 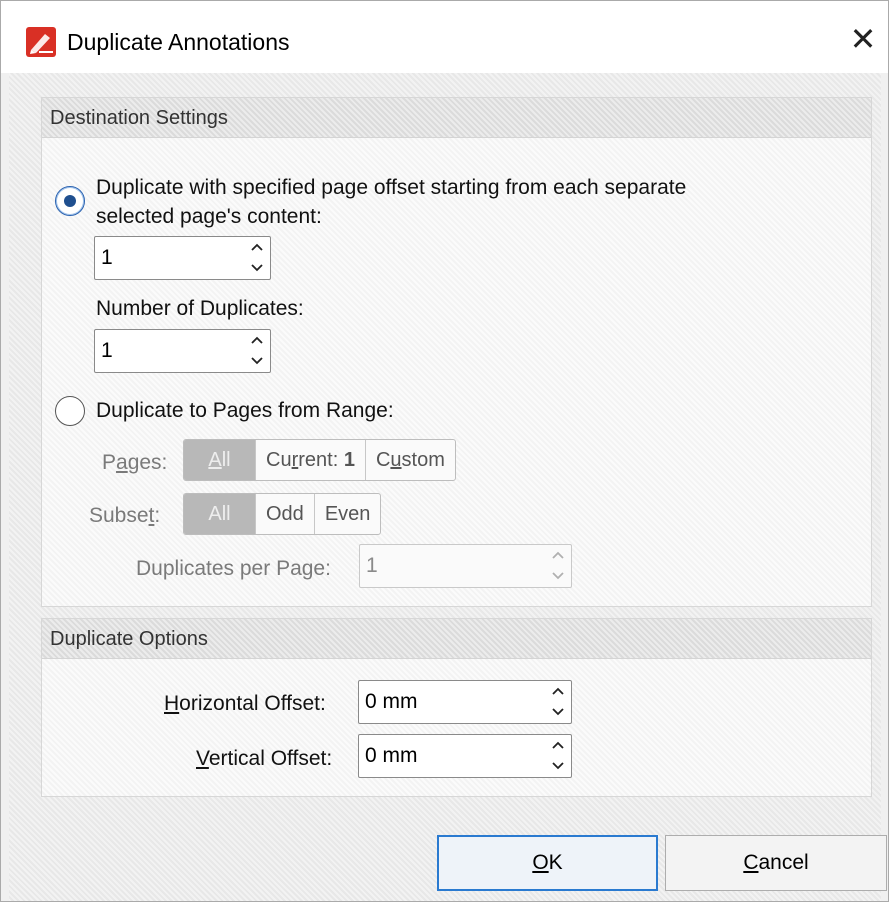 What do you see at coordinates (465, 756) in the screenshot?
I see `vertical-offset-stepper: 0 mm` at bounding box center [465, 756].